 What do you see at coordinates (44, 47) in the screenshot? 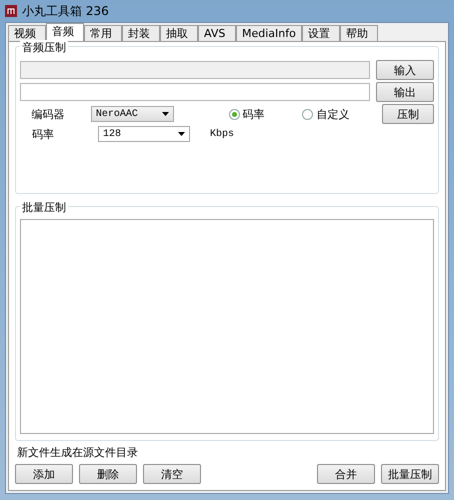
I see `group-title: 音频压制` at bounding box center [44, 47].